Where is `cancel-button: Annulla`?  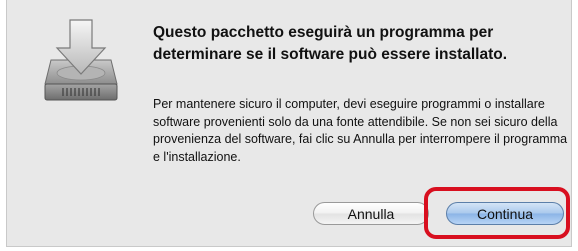 cancel-button: Annulla is located at coordinates (371, 213).